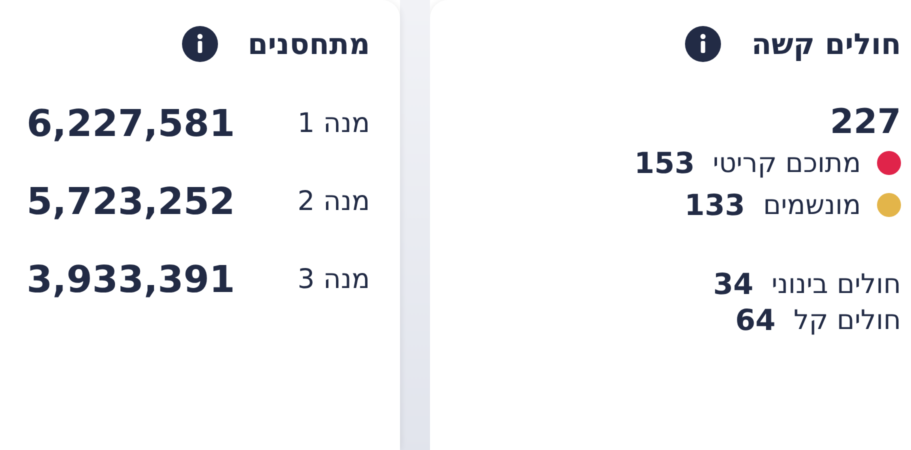 The image size is (911, 450). Describe the element at coordinates (847, 320) in the screenshot. I see `row-label: חולים קל` at that location.